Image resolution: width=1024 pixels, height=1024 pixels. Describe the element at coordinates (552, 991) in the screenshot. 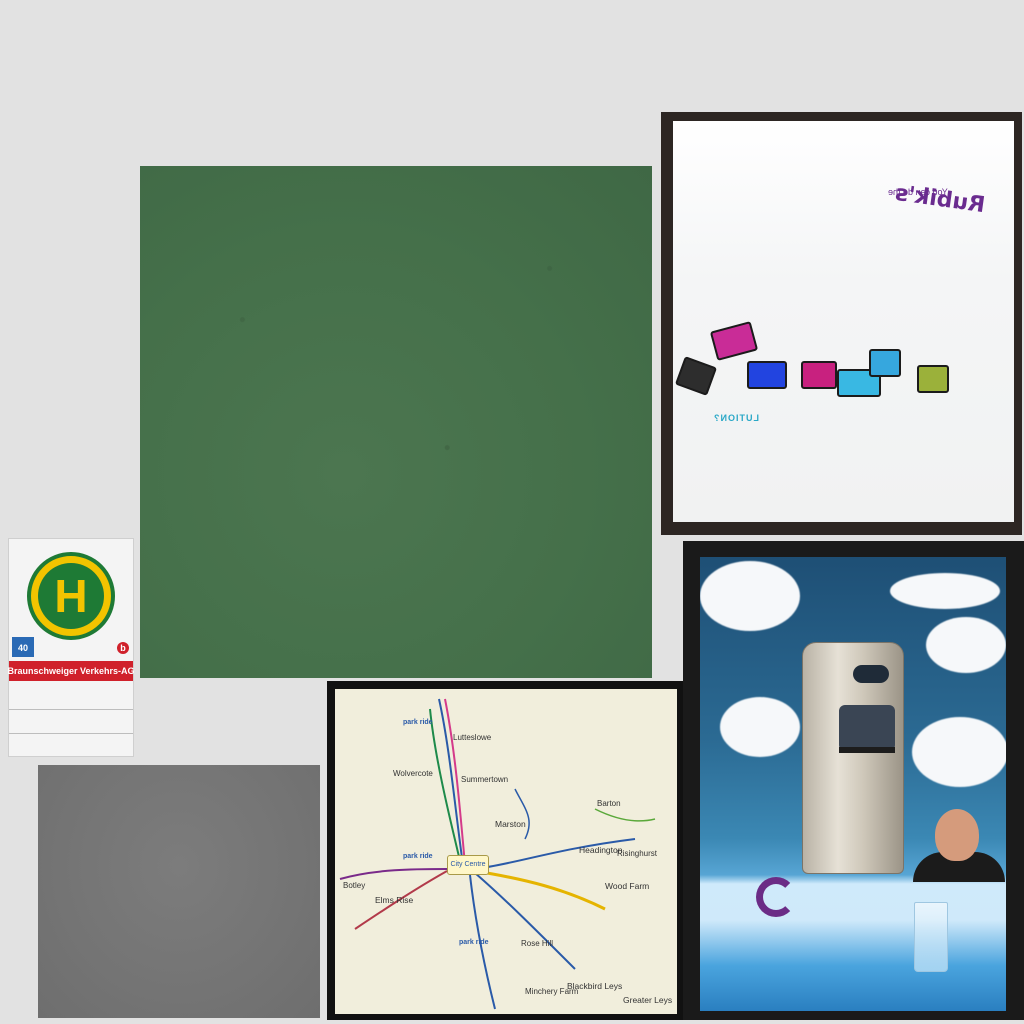

I see `place-label: Minchery Farm` at that location.